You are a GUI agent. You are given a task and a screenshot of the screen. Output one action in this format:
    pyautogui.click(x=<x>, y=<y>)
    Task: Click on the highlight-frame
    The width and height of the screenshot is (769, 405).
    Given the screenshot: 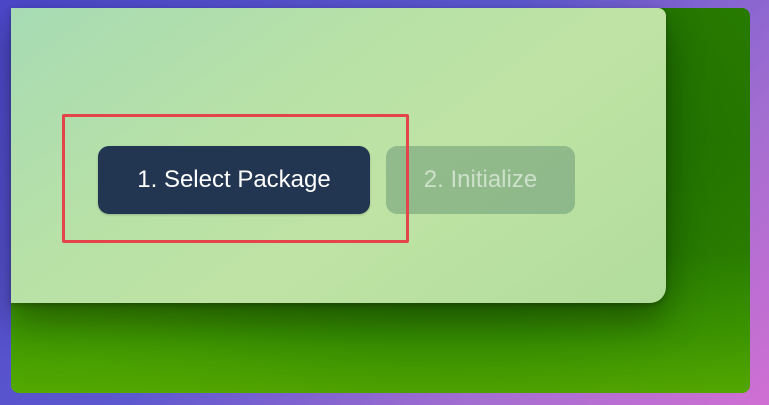 What is the action you would take?
    pyautogui.click(x=235, y=178)
    